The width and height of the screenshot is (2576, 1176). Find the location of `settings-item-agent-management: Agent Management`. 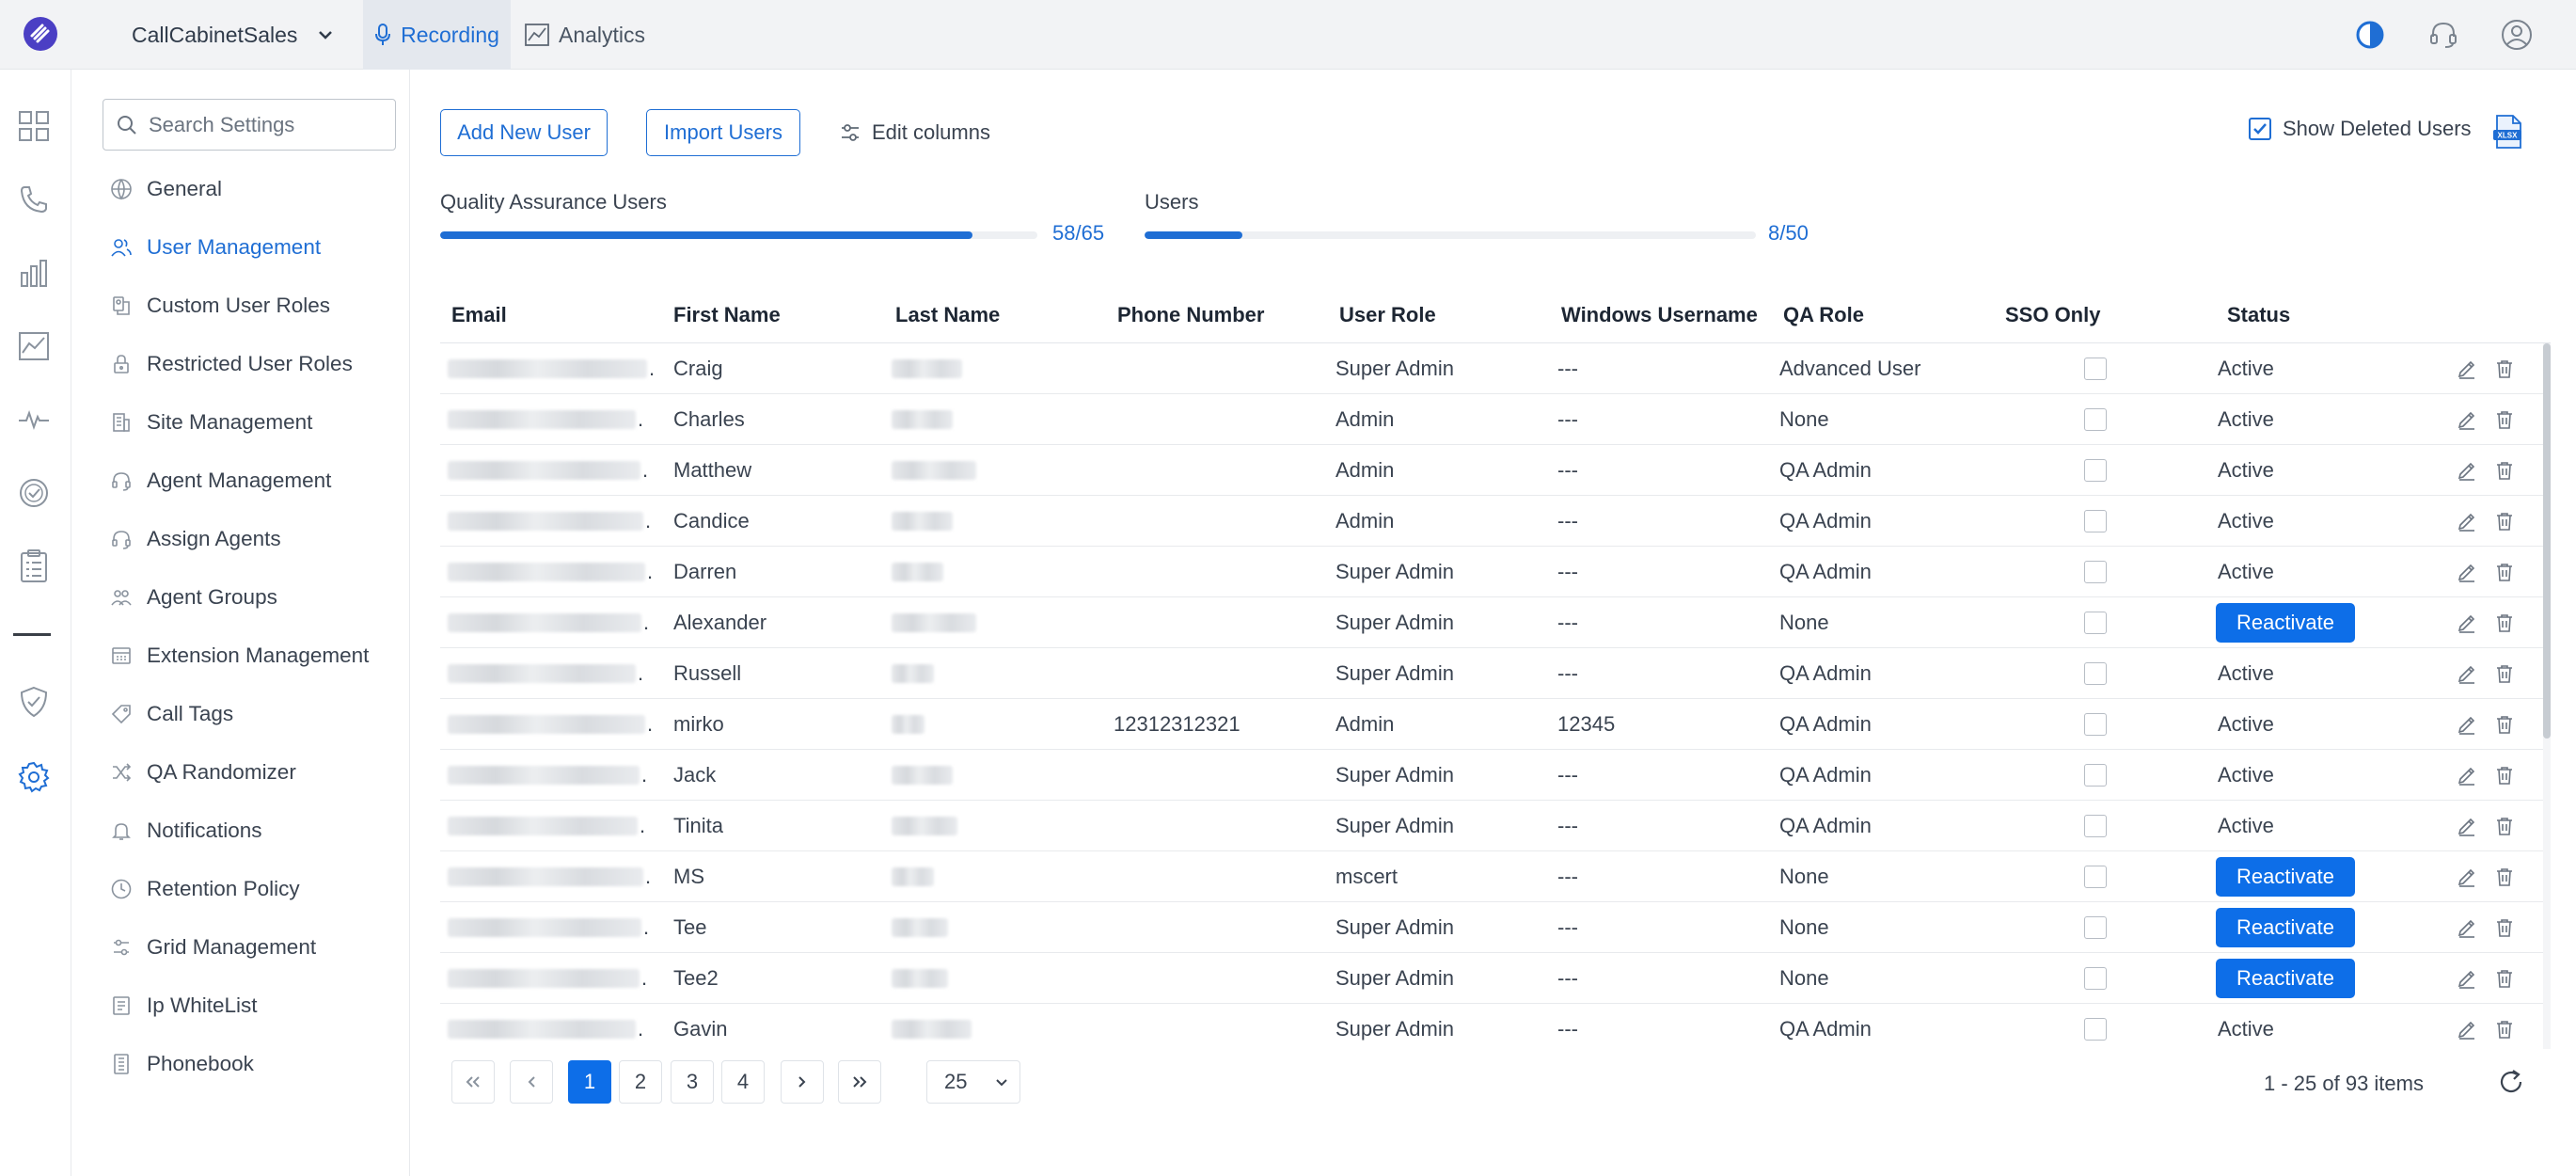

settings-item-agent-management: Agent Management is located at coordinates (220, 481).